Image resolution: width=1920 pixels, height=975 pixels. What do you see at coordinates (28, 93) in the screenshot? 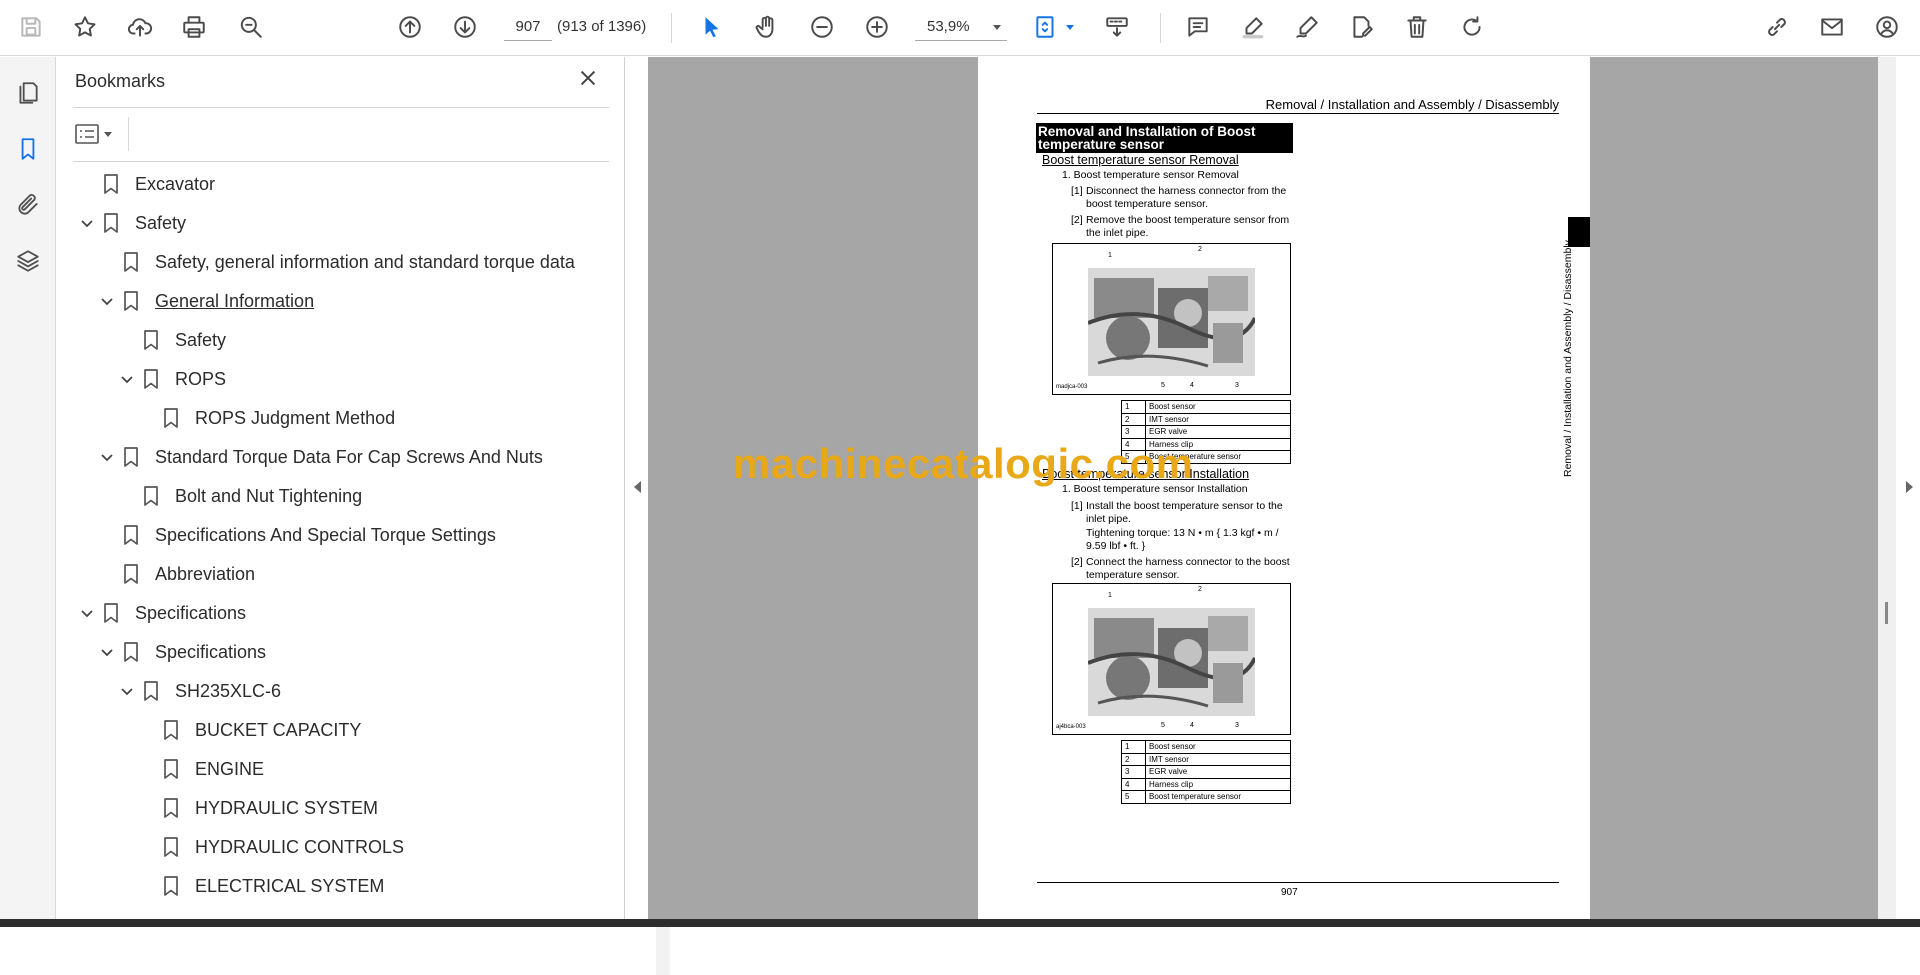
I see `page-thumbnails-icon` at bounding box center [28, 93].